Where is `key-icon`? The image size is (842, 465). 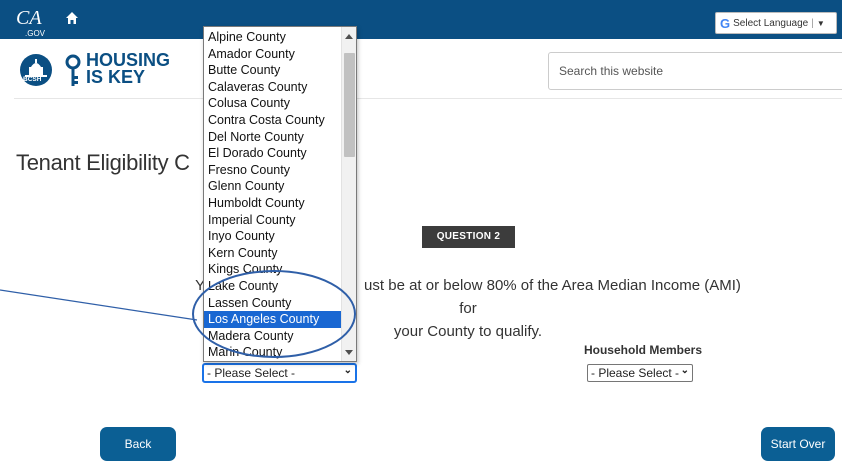
key-icon is located at coordinates (73, 70).